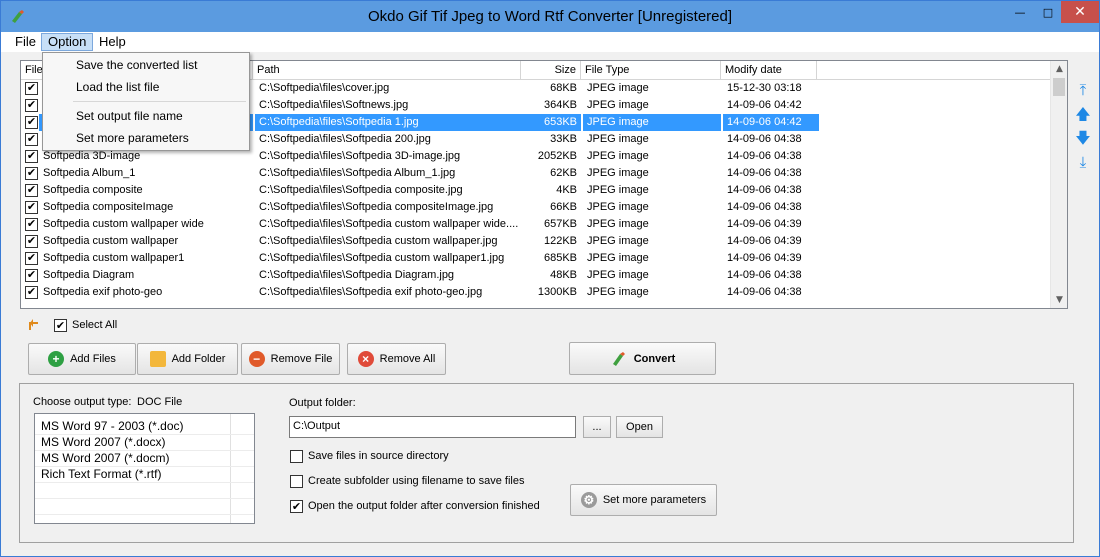 This screenshot has height=557, width=1100. I want to click on menu-option: Option, so click(67, 42).